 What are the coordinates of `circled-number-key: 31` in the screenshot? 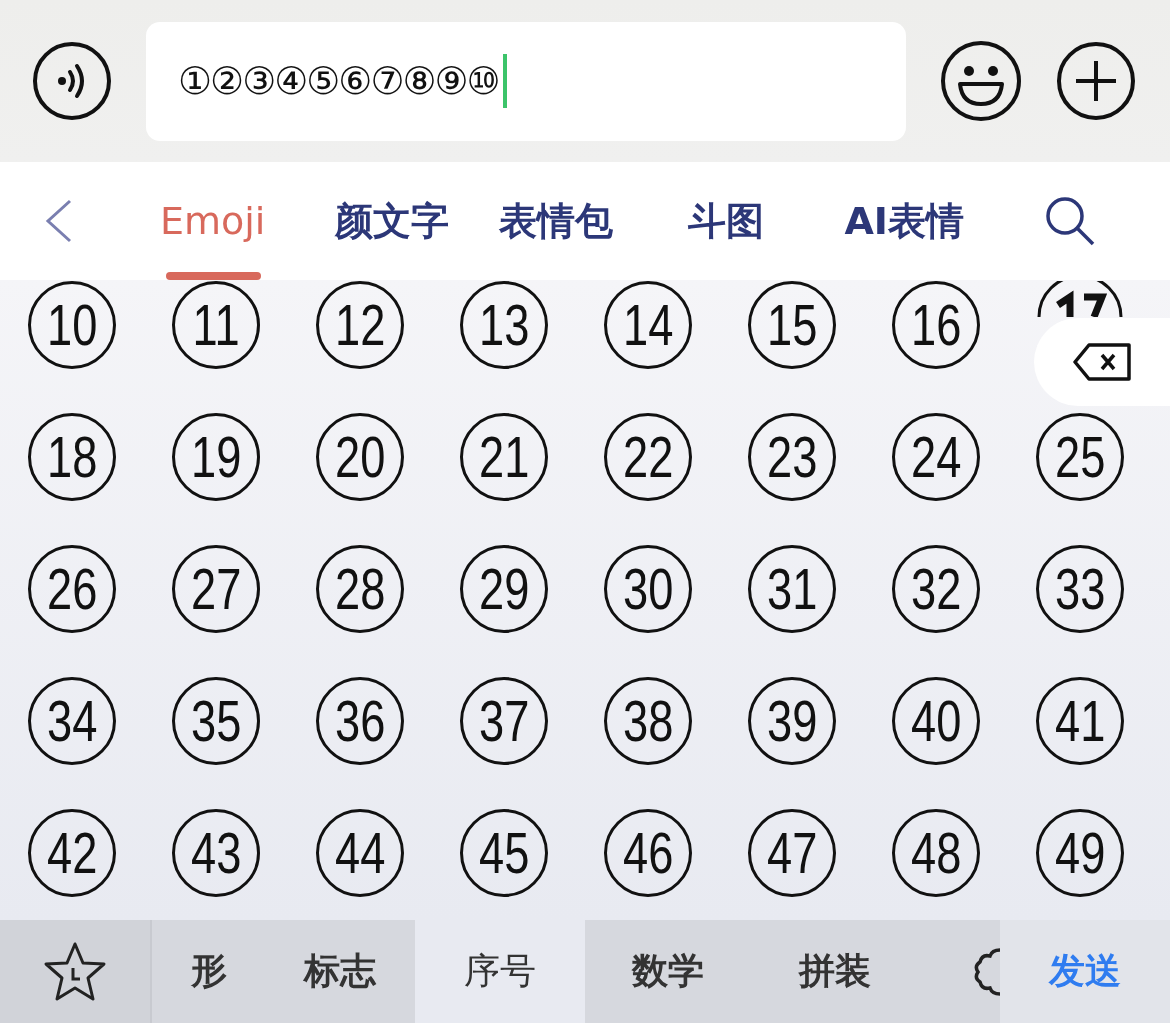 It's located at (792, 589).